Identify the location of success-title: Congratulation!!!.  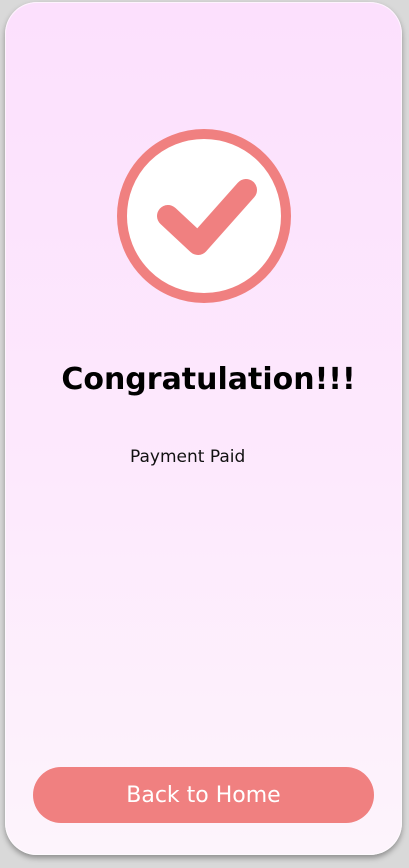
(208, 379).